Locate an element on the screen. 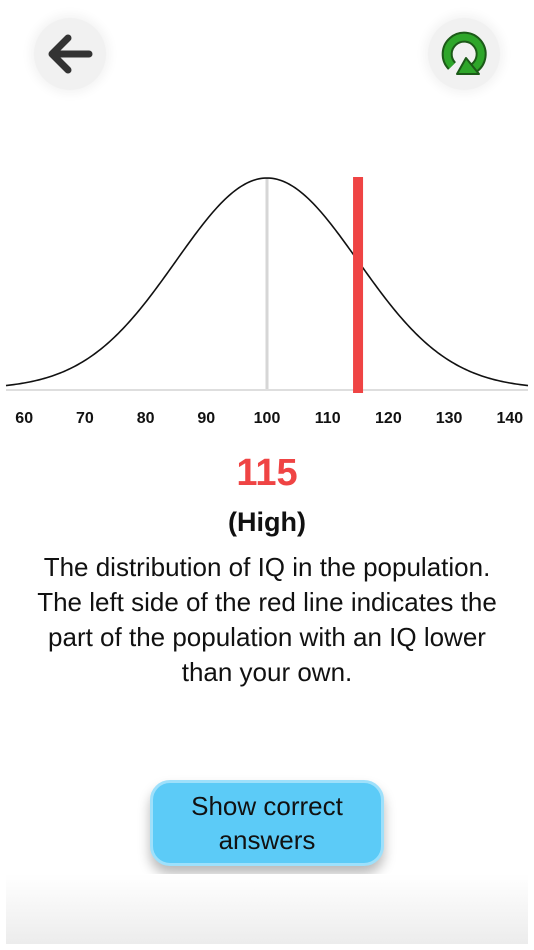 This screenshot has height=950, width=534. arrow-left-icon is located at coordinates (70, 54).